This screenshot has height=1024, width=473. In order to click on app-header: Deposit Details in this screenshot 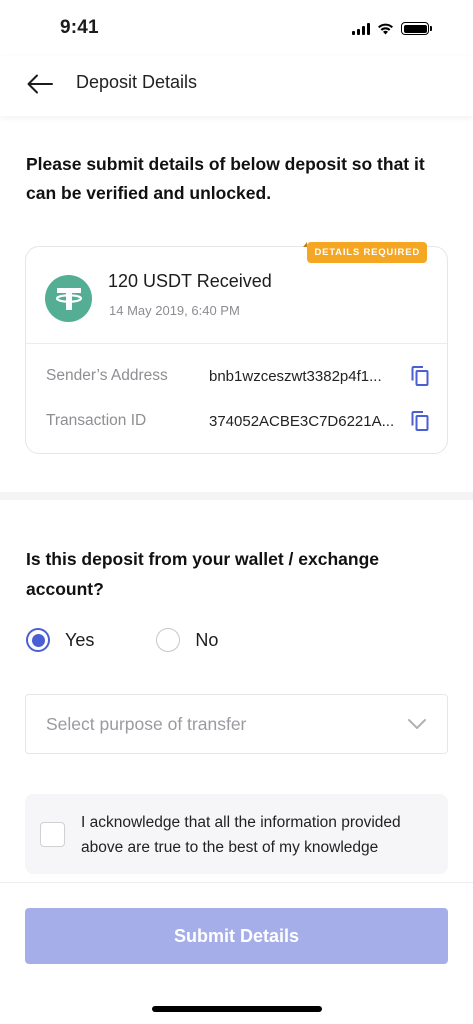, I will do `click(236, 86)`.